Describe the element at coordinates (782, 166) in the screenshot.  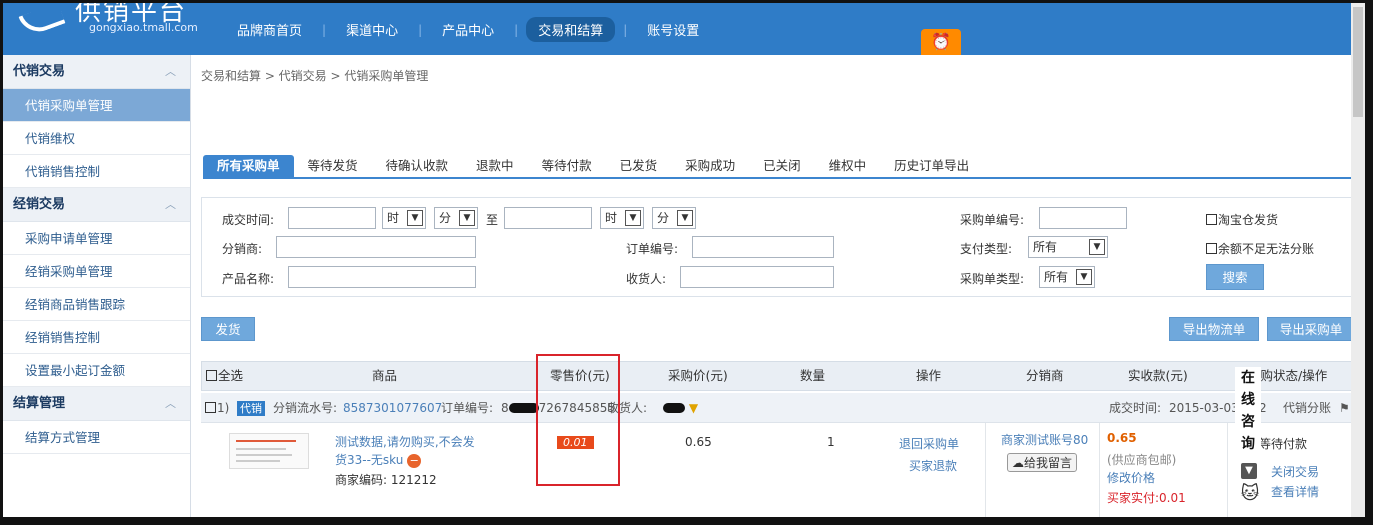
I see `tab-closed: 已关闭` at that location.